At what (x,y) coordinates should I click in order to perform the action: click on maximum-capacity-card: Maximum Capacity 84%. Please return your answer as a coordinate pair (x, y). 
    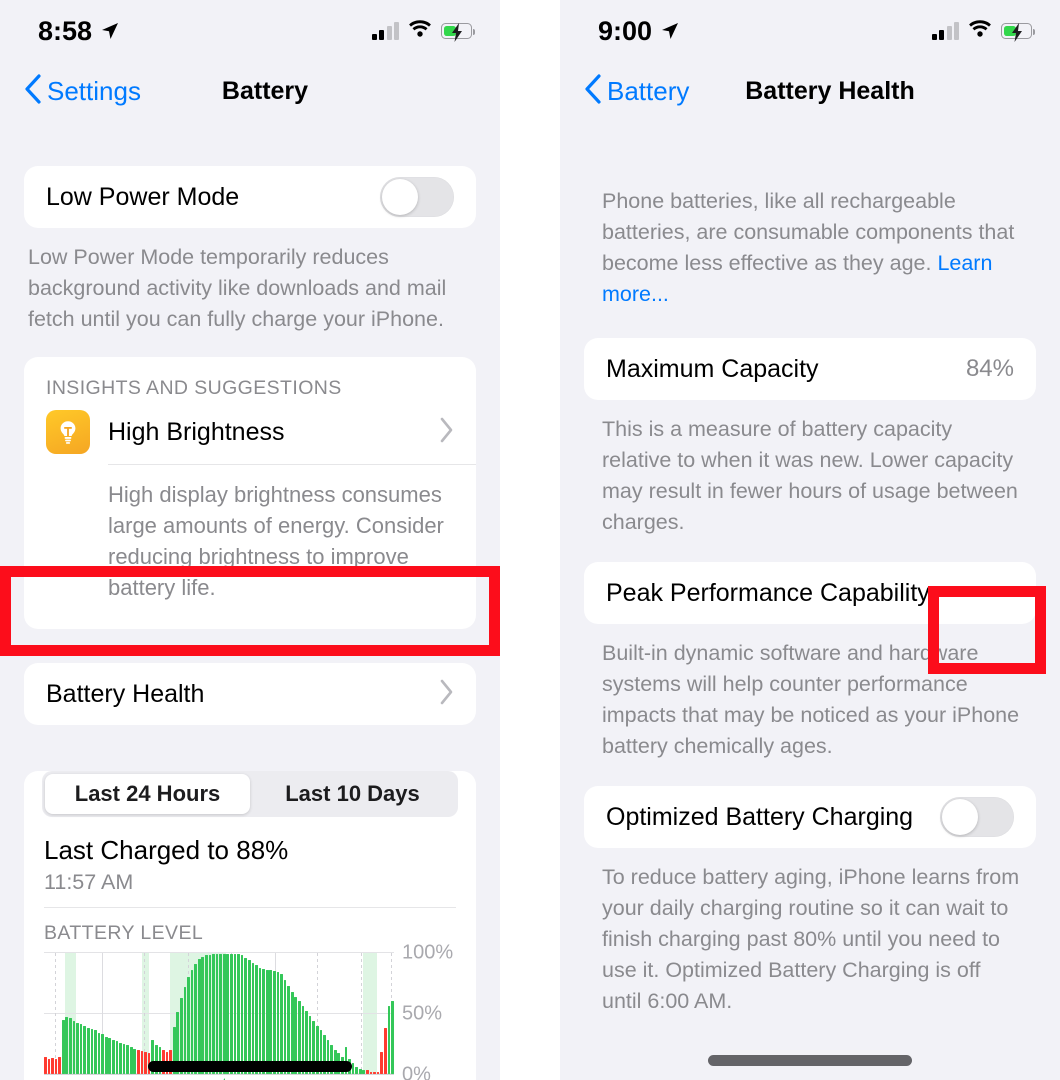
    Looking at the image, I should click on (810, 369).